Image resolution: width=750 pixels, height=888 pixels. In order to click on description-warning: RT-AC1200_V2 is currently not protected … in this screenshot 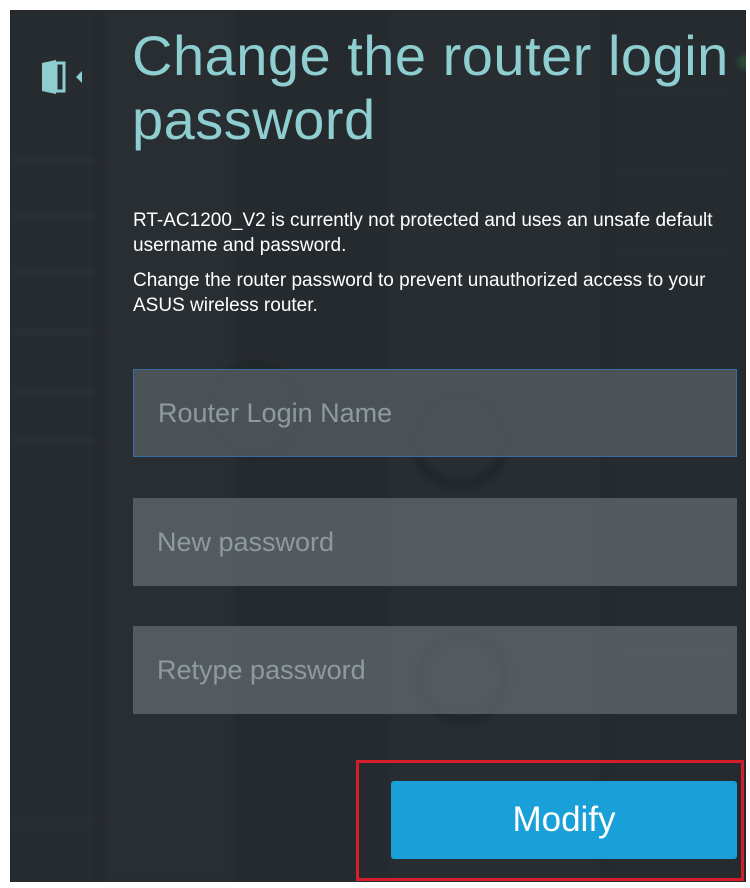, I will do `click(423, 233)`.